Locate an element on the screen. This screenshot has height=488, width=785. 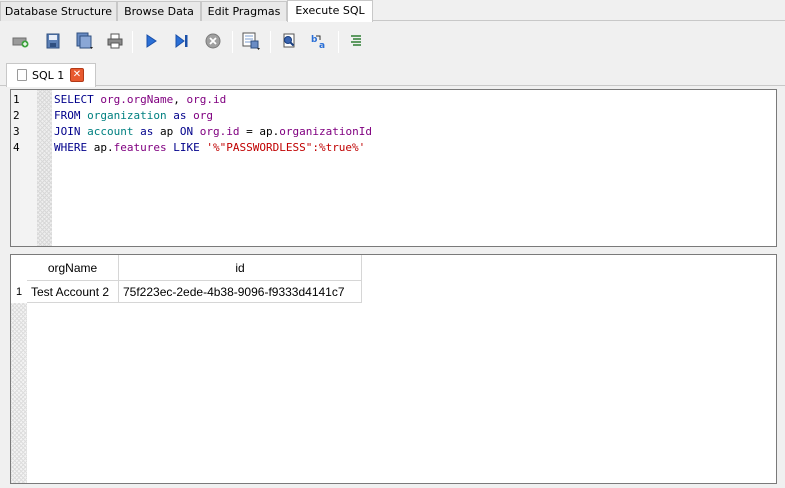
code-token: organizationId is located at coordinates (325, 131).